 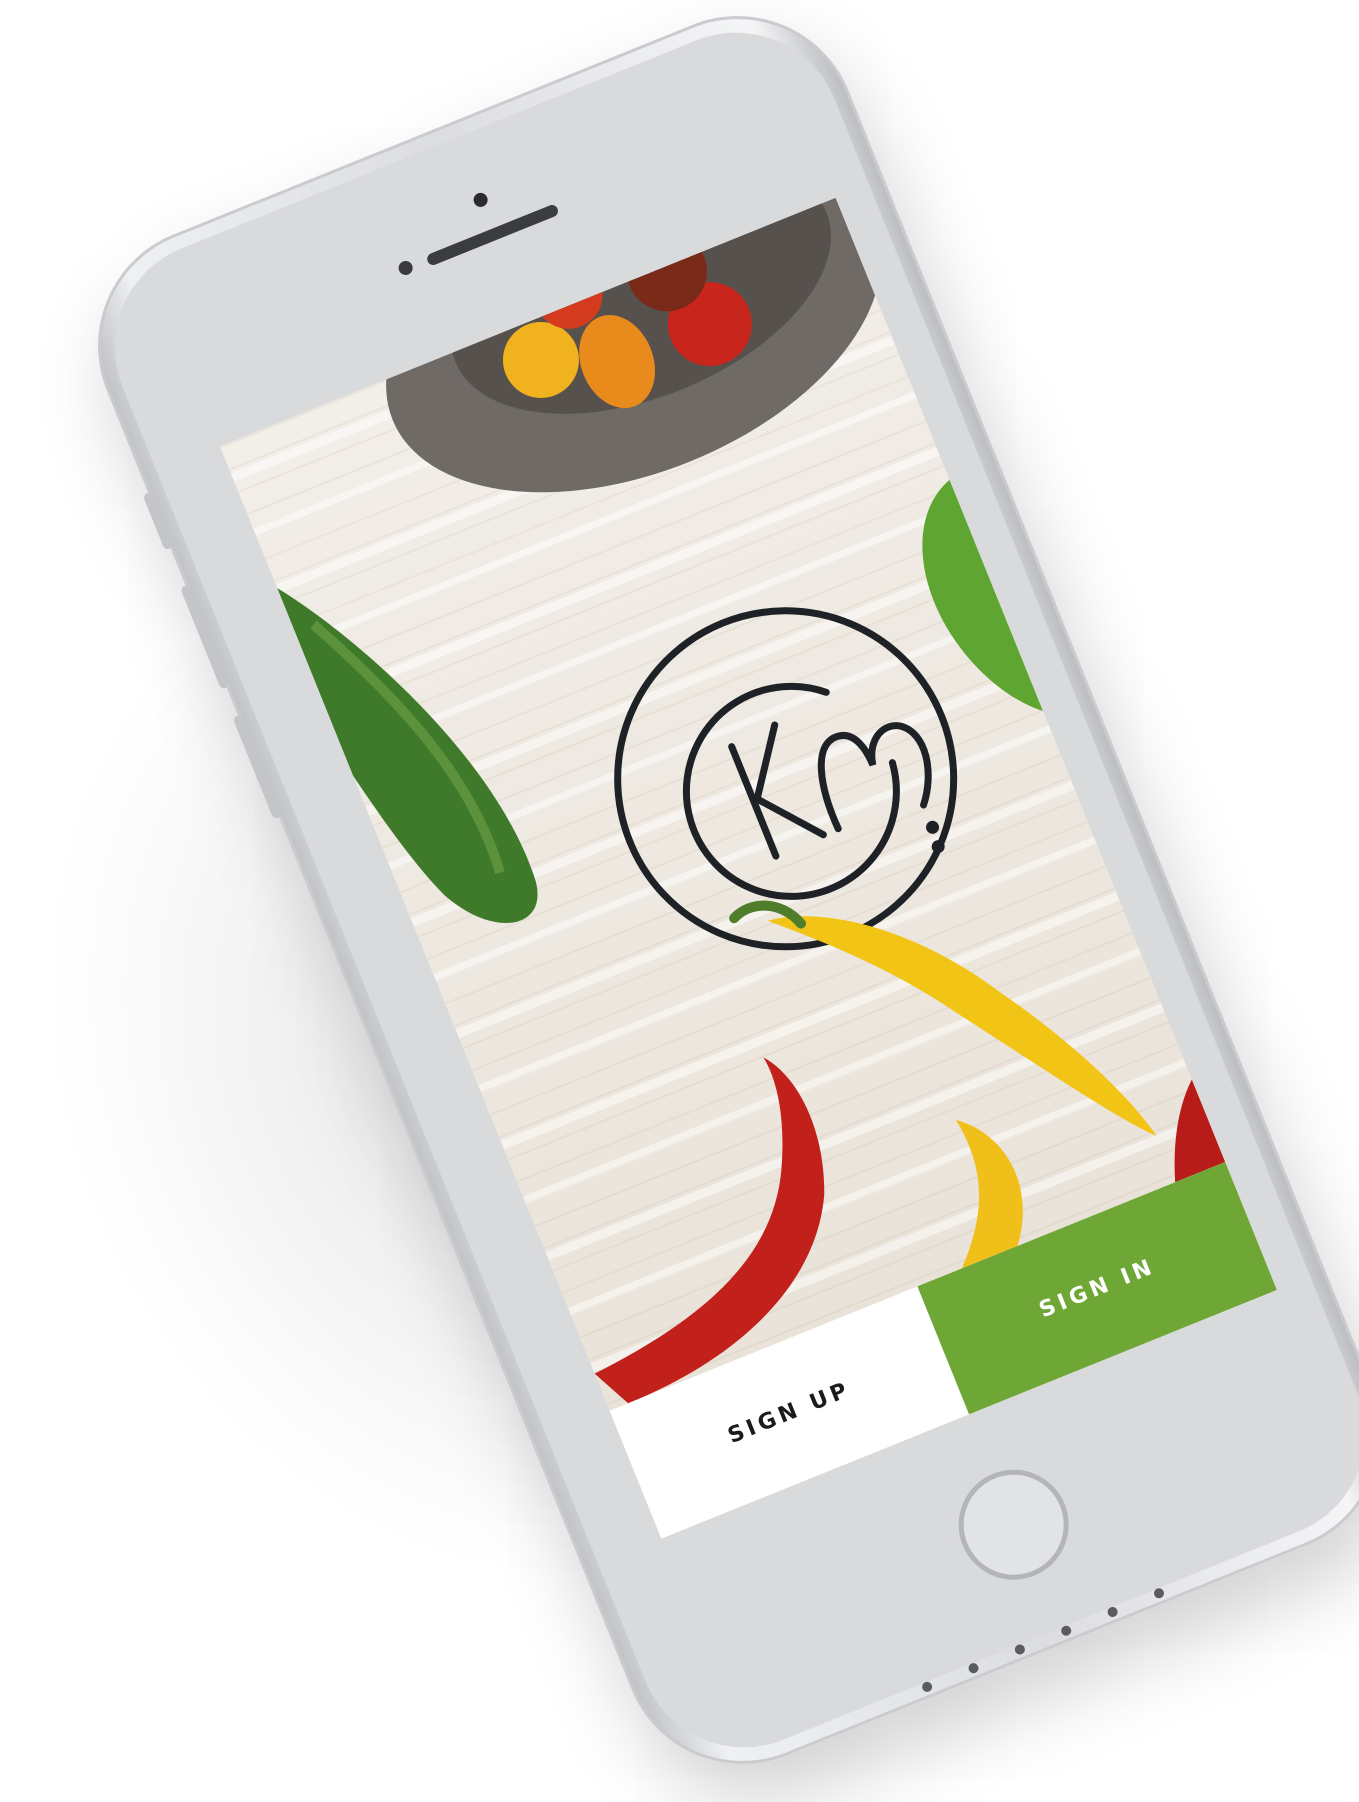 I want to click on front-camera, so click(x=480, y=200).